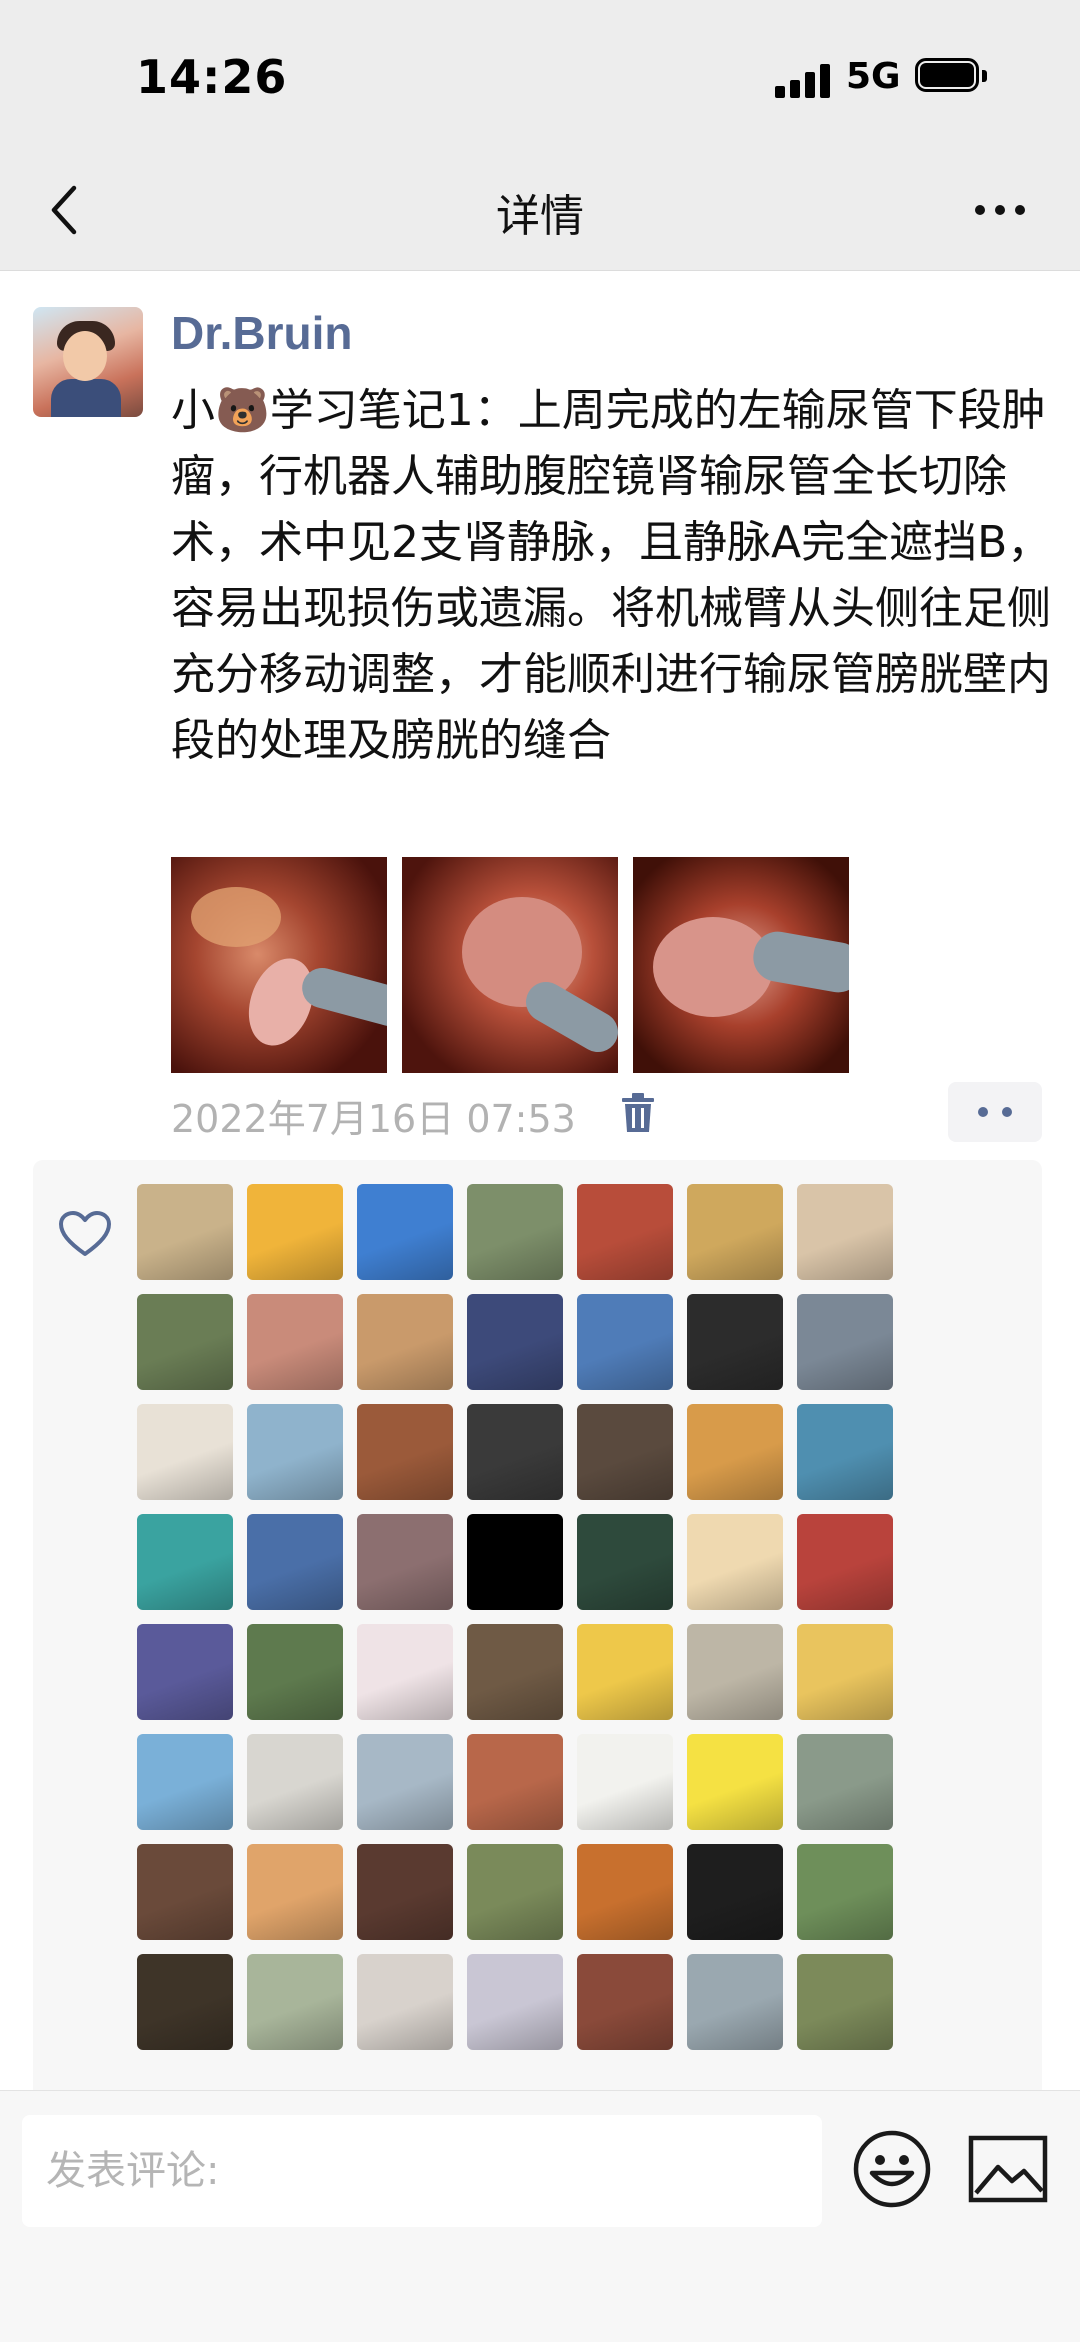 The width and height of the screenshot is (1080, 2342). I want to click on page-title: 详情, so click(540, 216).